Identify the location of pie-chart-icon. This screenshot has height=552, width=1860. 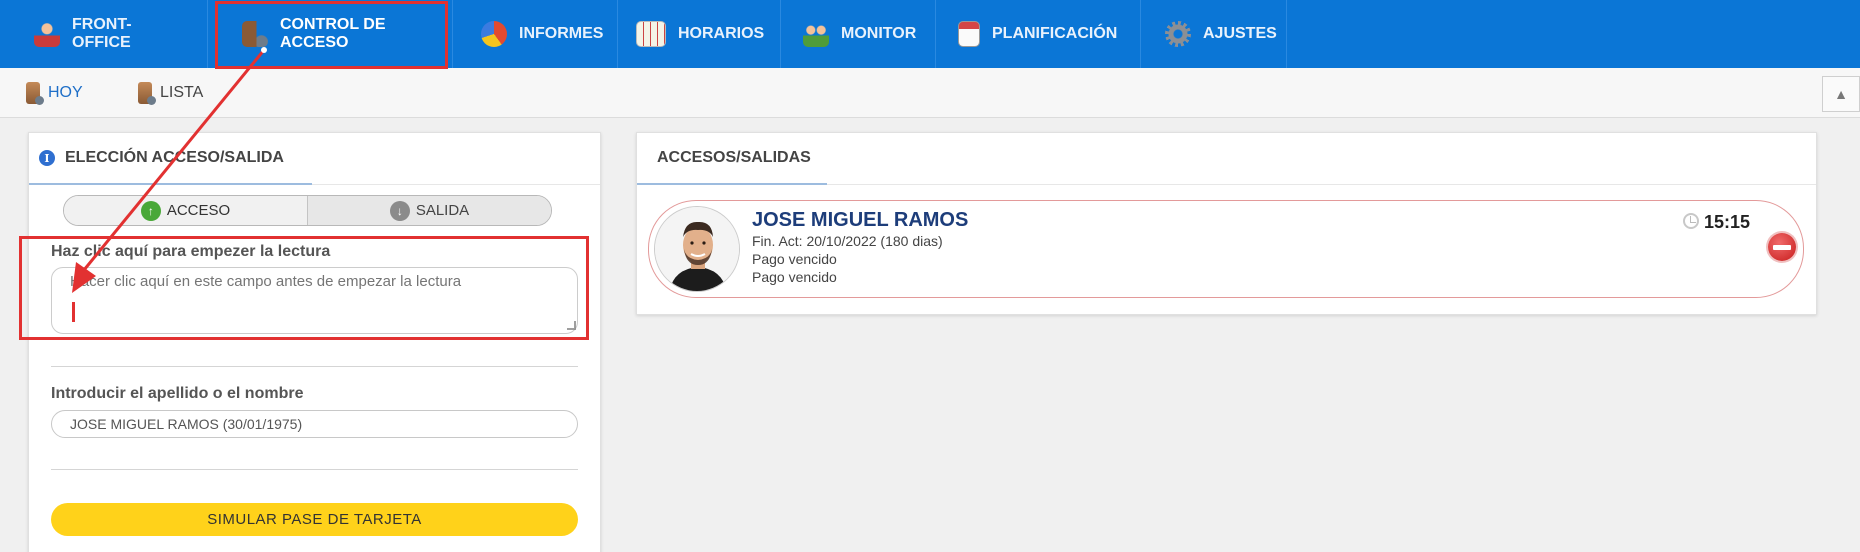
(494, 34).